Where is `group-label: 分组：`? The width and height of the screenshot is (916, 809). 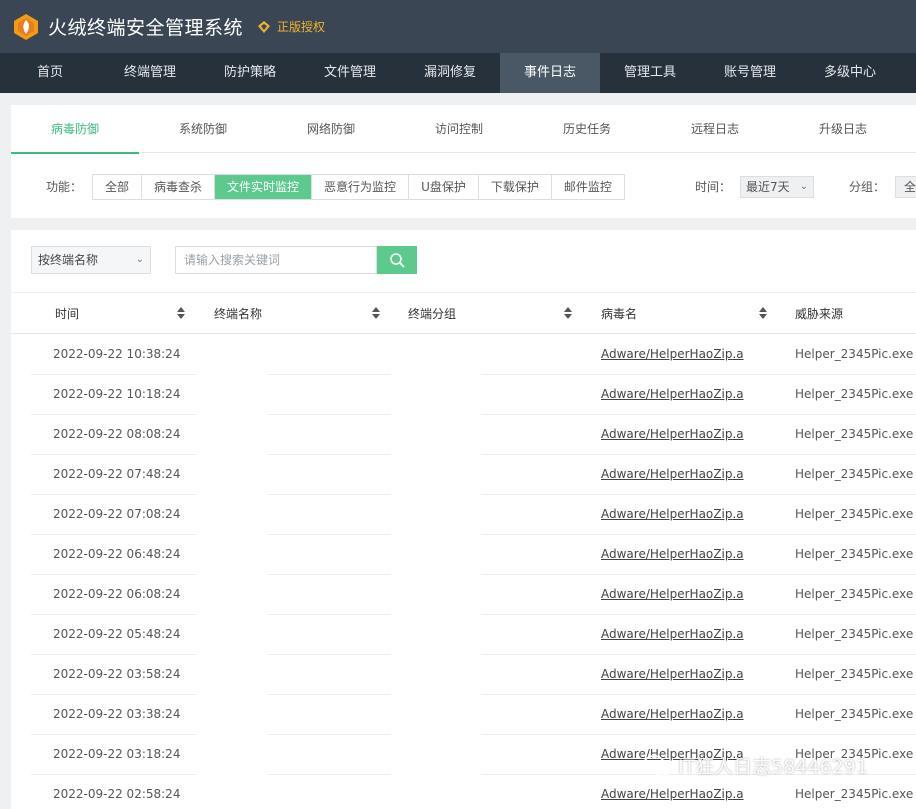
group-label: 分组： is located at coordinates (867, 187).